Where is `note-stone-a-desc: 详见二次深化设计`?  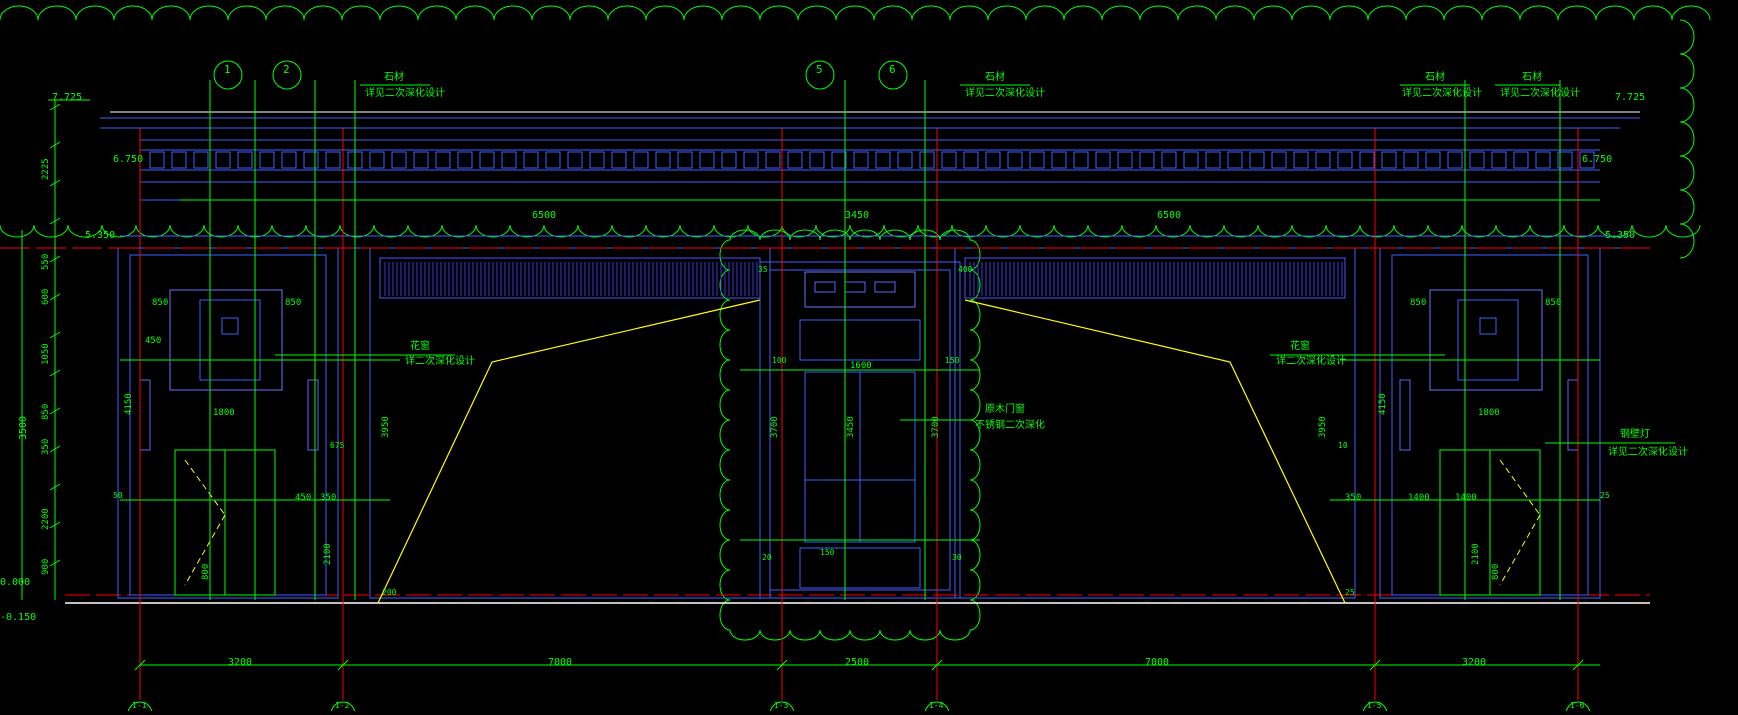 note-stone-a-desc: 详见二次深化设计 is located at coordinates (405, 92).